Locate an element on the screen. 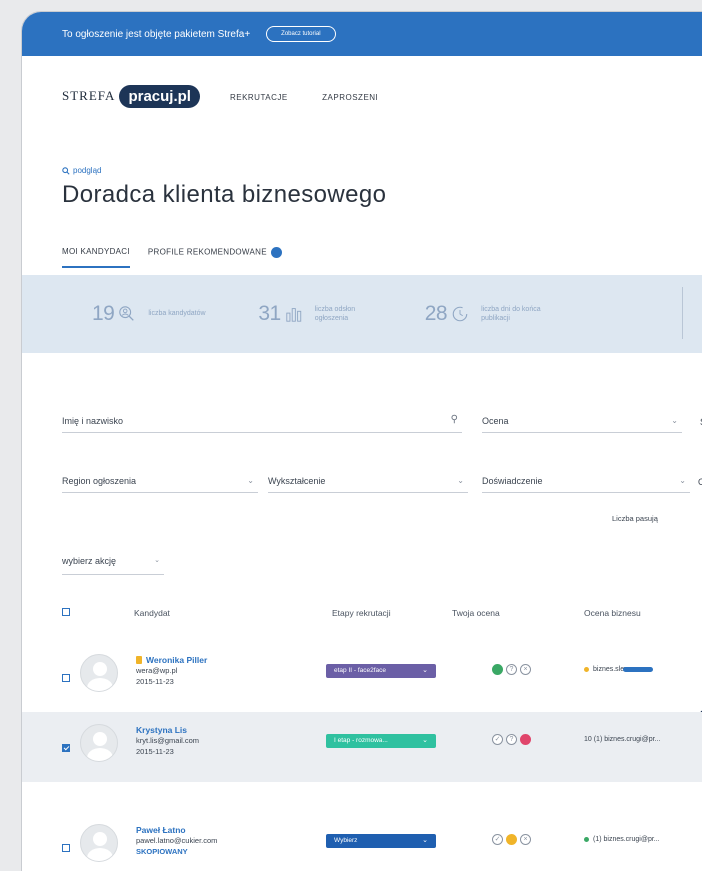  clock-icon is located at coordinates (460, 314).